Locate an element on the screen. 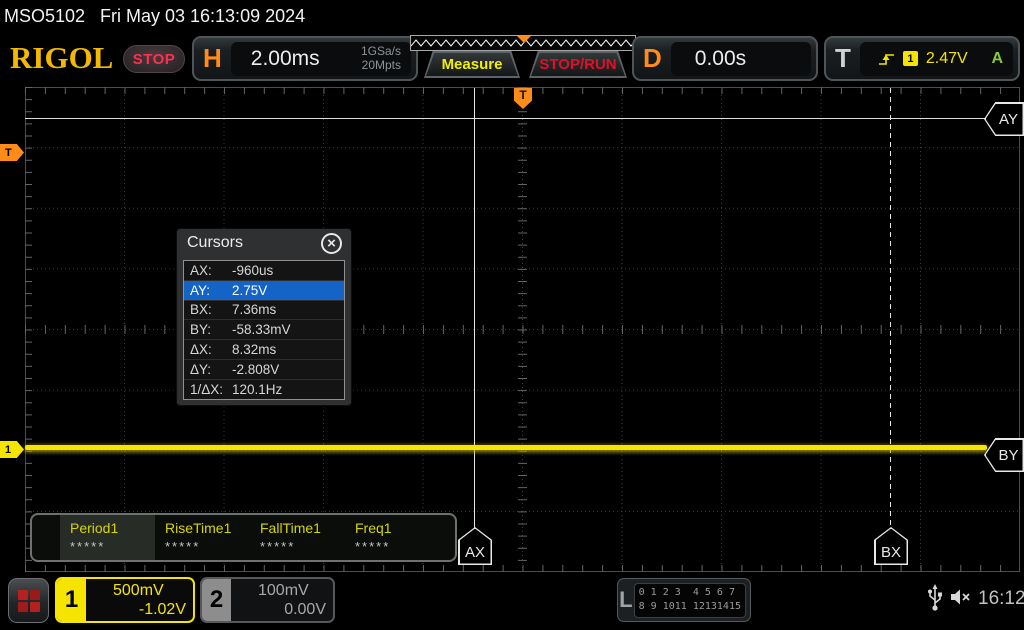 The image size is (1024, 630). measure-button: Measure is located at coordinates (472, 64).